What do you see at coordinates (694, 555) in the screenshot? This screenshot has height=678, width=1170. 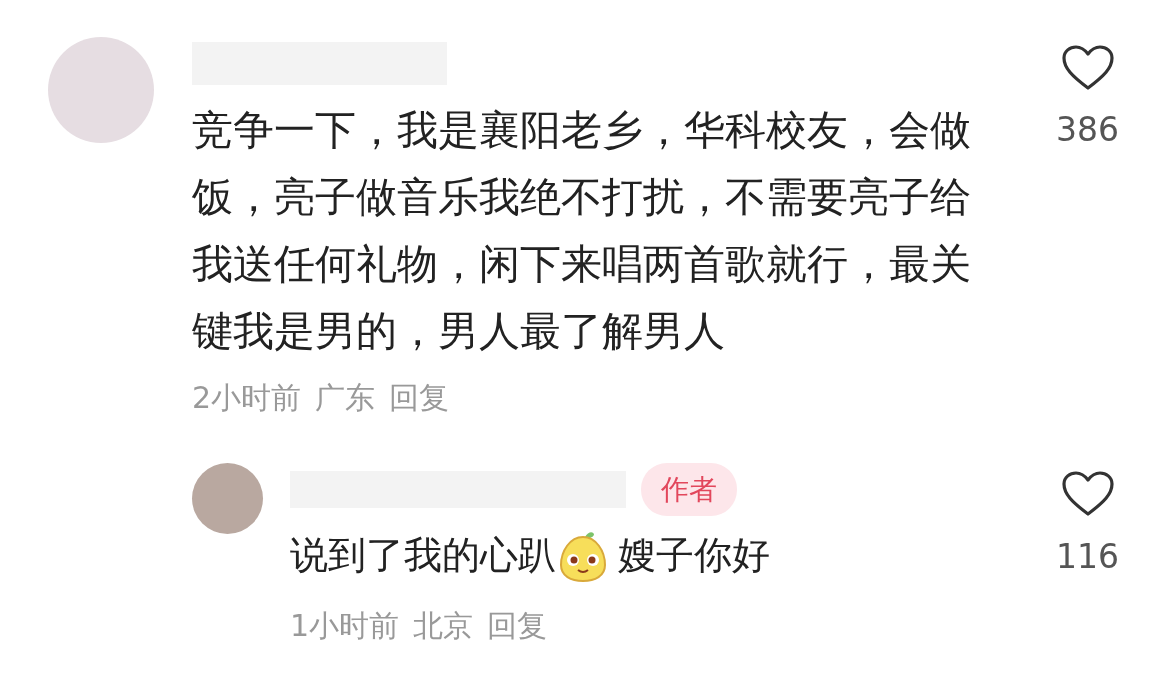 I see `reply-text: 嫂子你好` at bounding box center [694, 555].